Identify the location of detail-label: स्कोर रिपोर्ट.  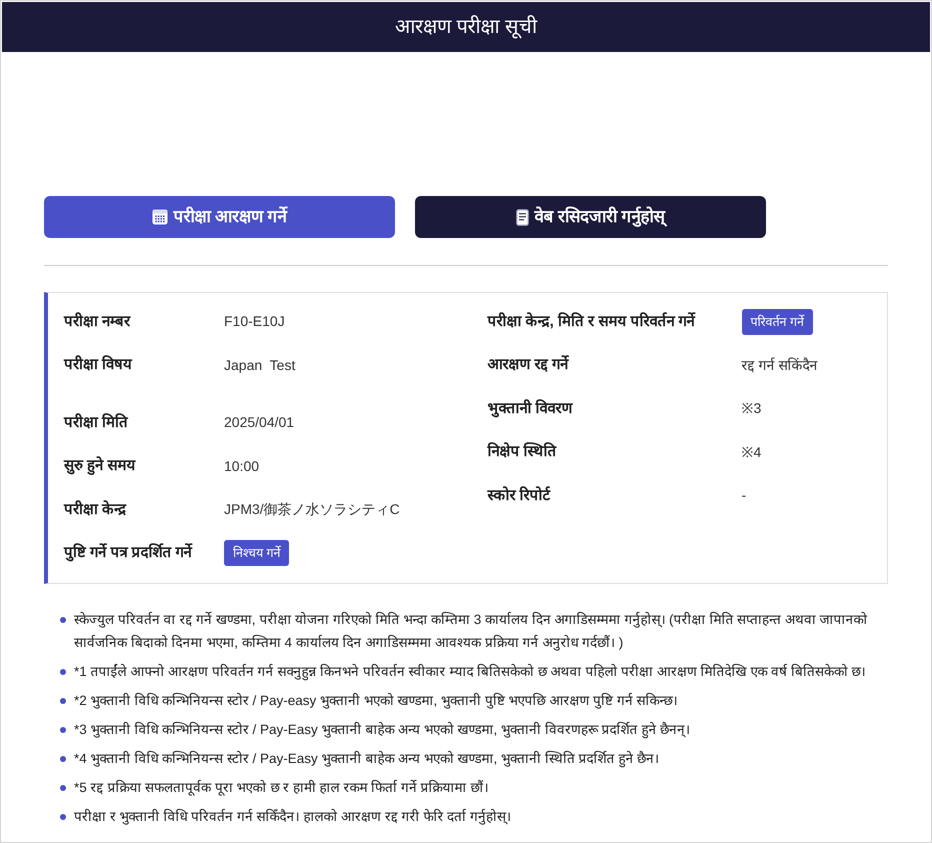
(520, 495).